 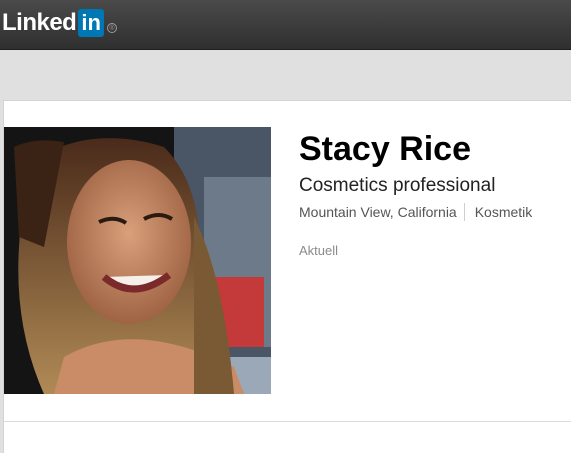 What do you see at coordinates (378, 212) in the screenshot?
I see `profile-location: Mountain View, California` at bounding box center [378, 212].